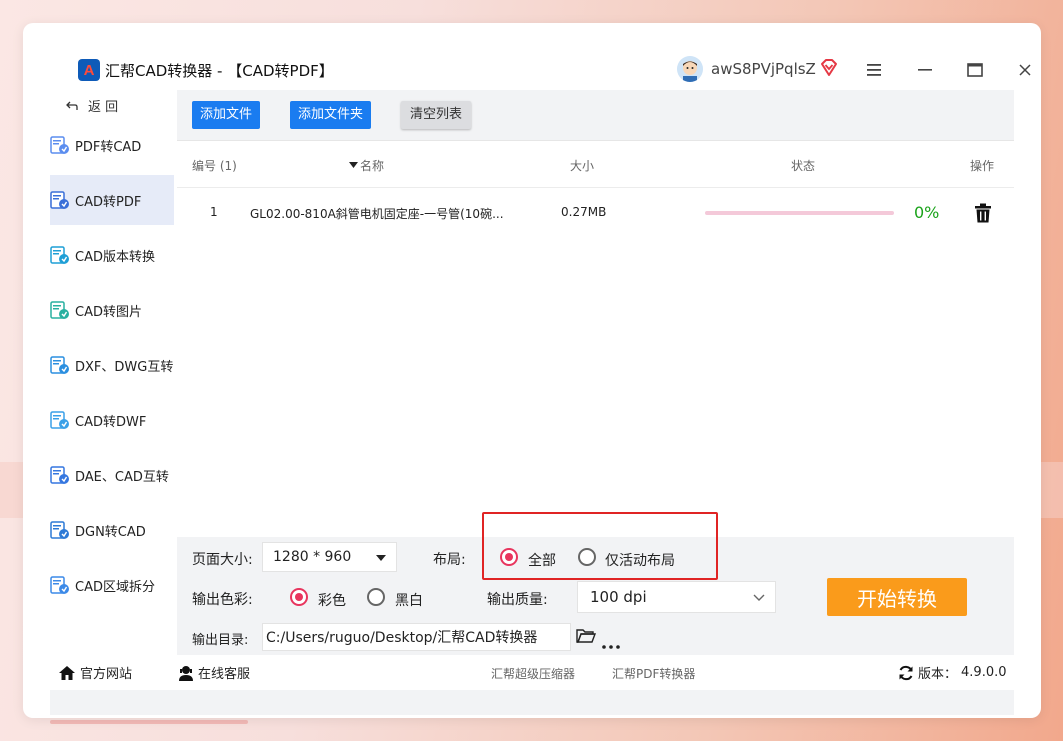 This screenshot has height=741, width=1063. What do you see at coordinates (587, 557) in the screenshot?
I see `layout-active-radio` at bounding box center [587, 557].